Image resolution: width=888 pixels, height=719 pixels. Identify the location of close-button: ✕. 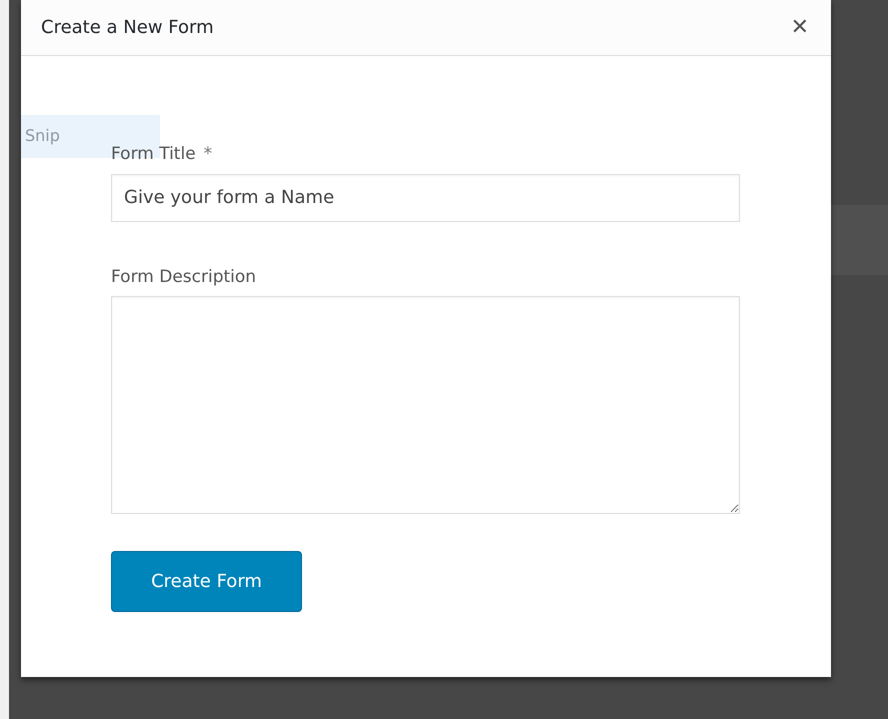
(799, 27).